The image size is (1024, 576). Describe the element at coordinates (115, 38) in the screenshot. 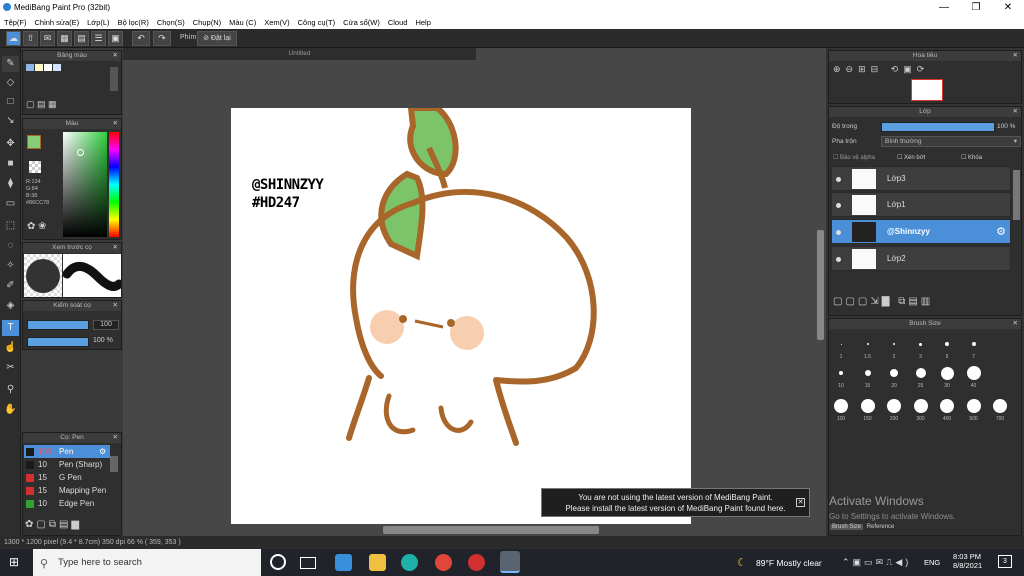

I see `frame-icon: ▣` at that location.